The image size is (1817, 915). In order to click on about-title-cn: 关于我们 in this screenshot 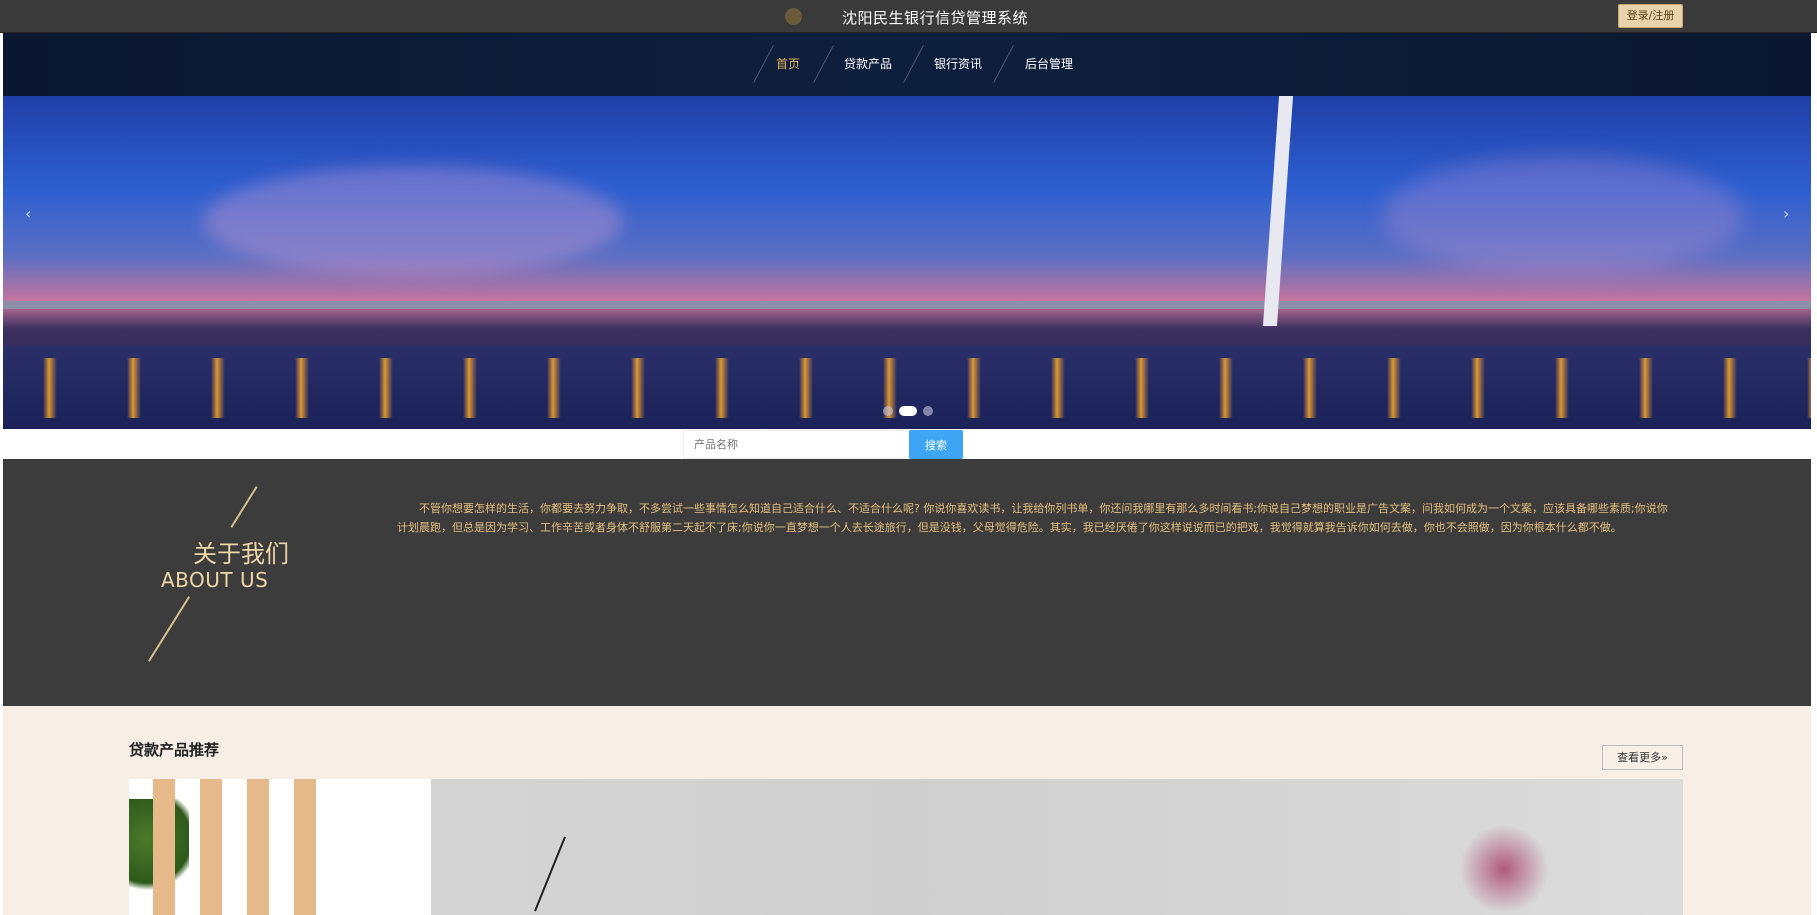, I will do `click(241, 554)`.